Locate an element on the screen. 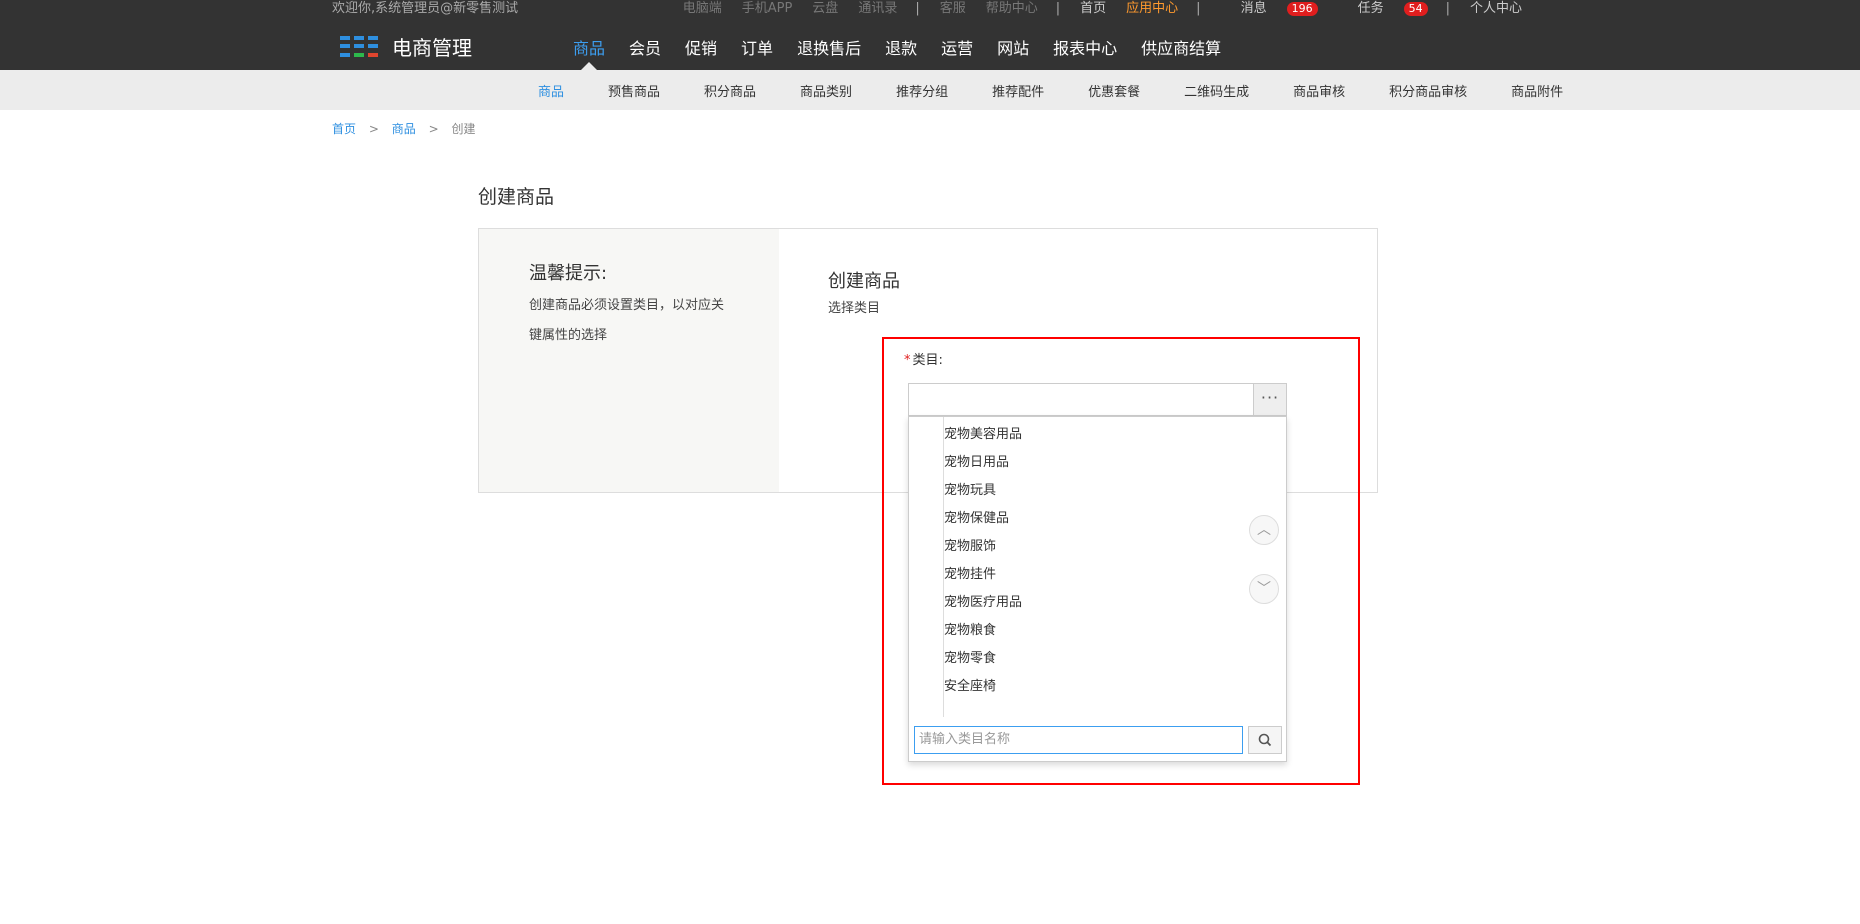 The width and height of the screenshot is (1860, 924). tasks-label: 任务 is located at coordinates (1370, 8).